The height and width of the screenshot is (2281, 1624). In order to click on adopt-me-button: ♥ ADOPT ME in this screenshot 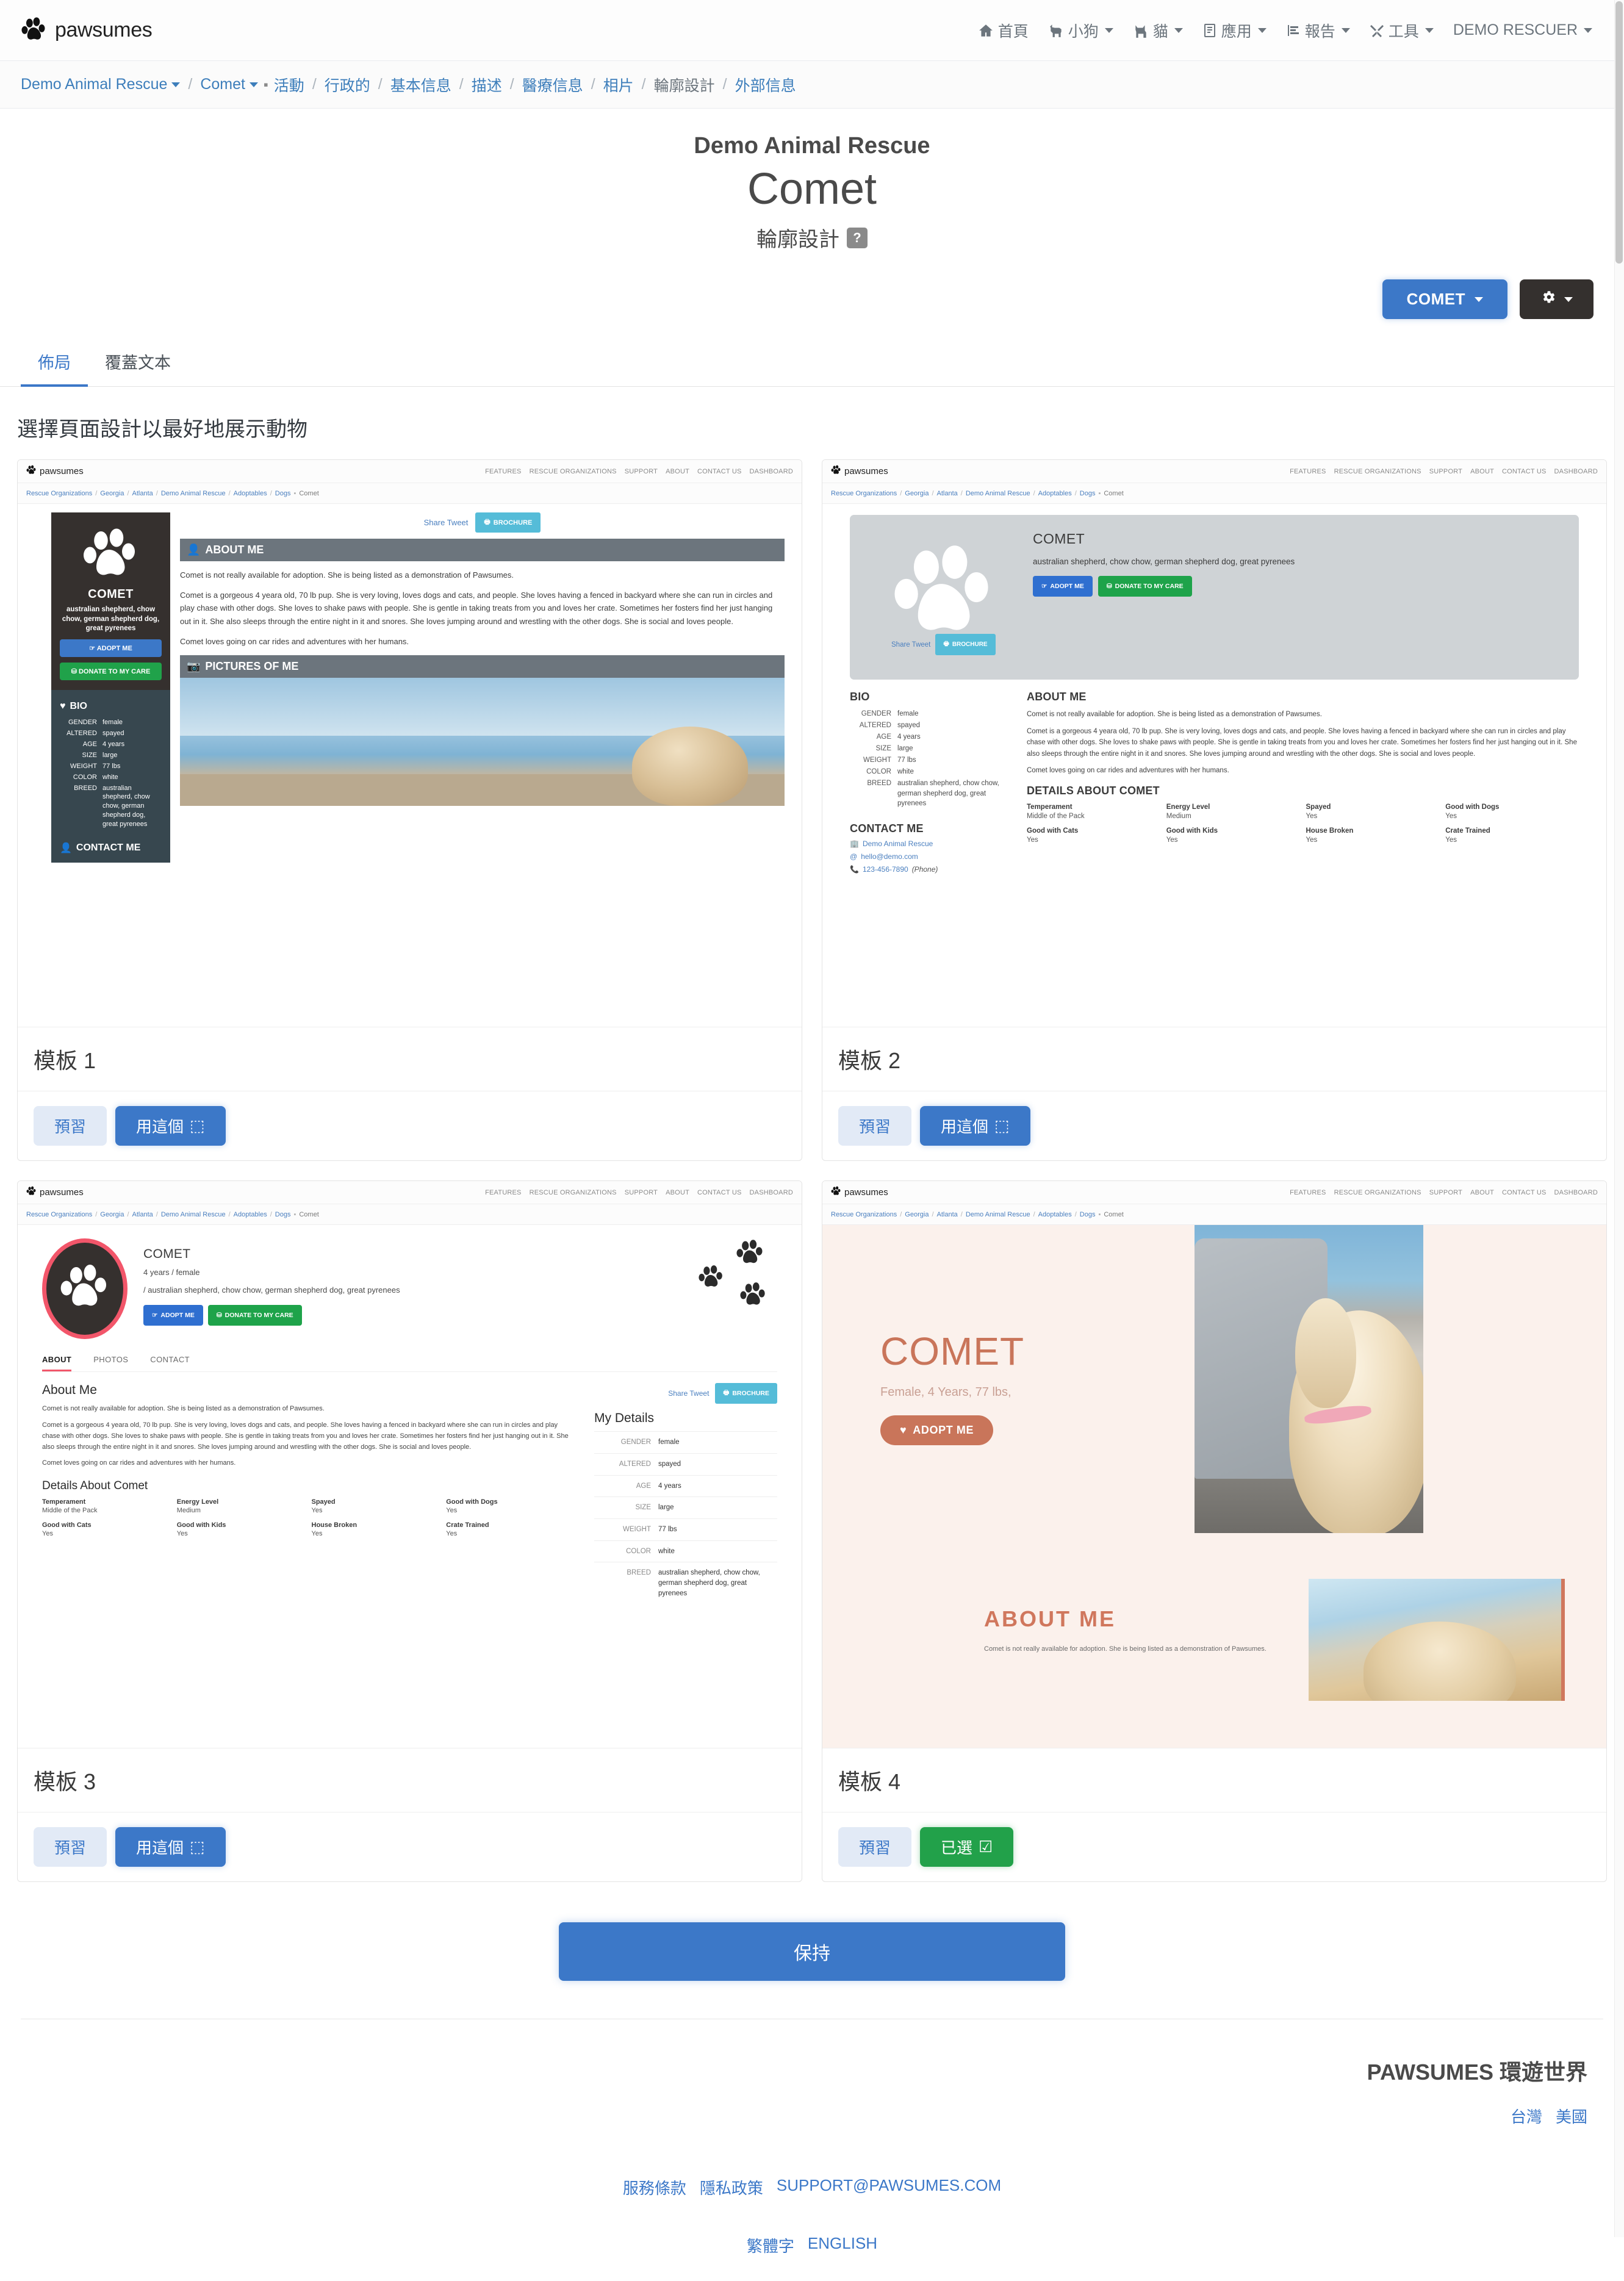, I will do `click(937, 1431)`.